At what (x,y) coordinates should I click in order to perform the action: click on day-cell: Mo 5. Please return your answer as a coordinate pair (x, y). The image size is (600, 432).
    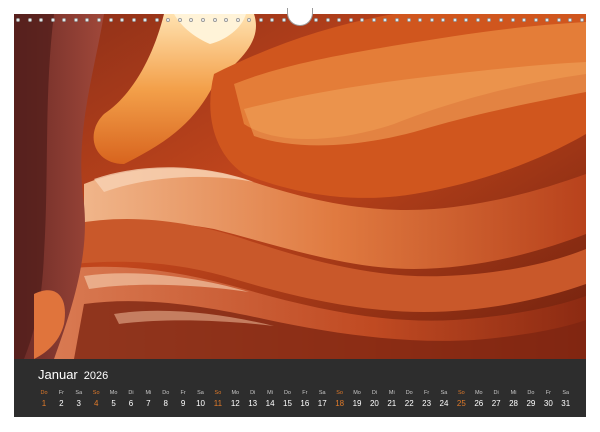
    Looking at the image, I should click on (114, 400).